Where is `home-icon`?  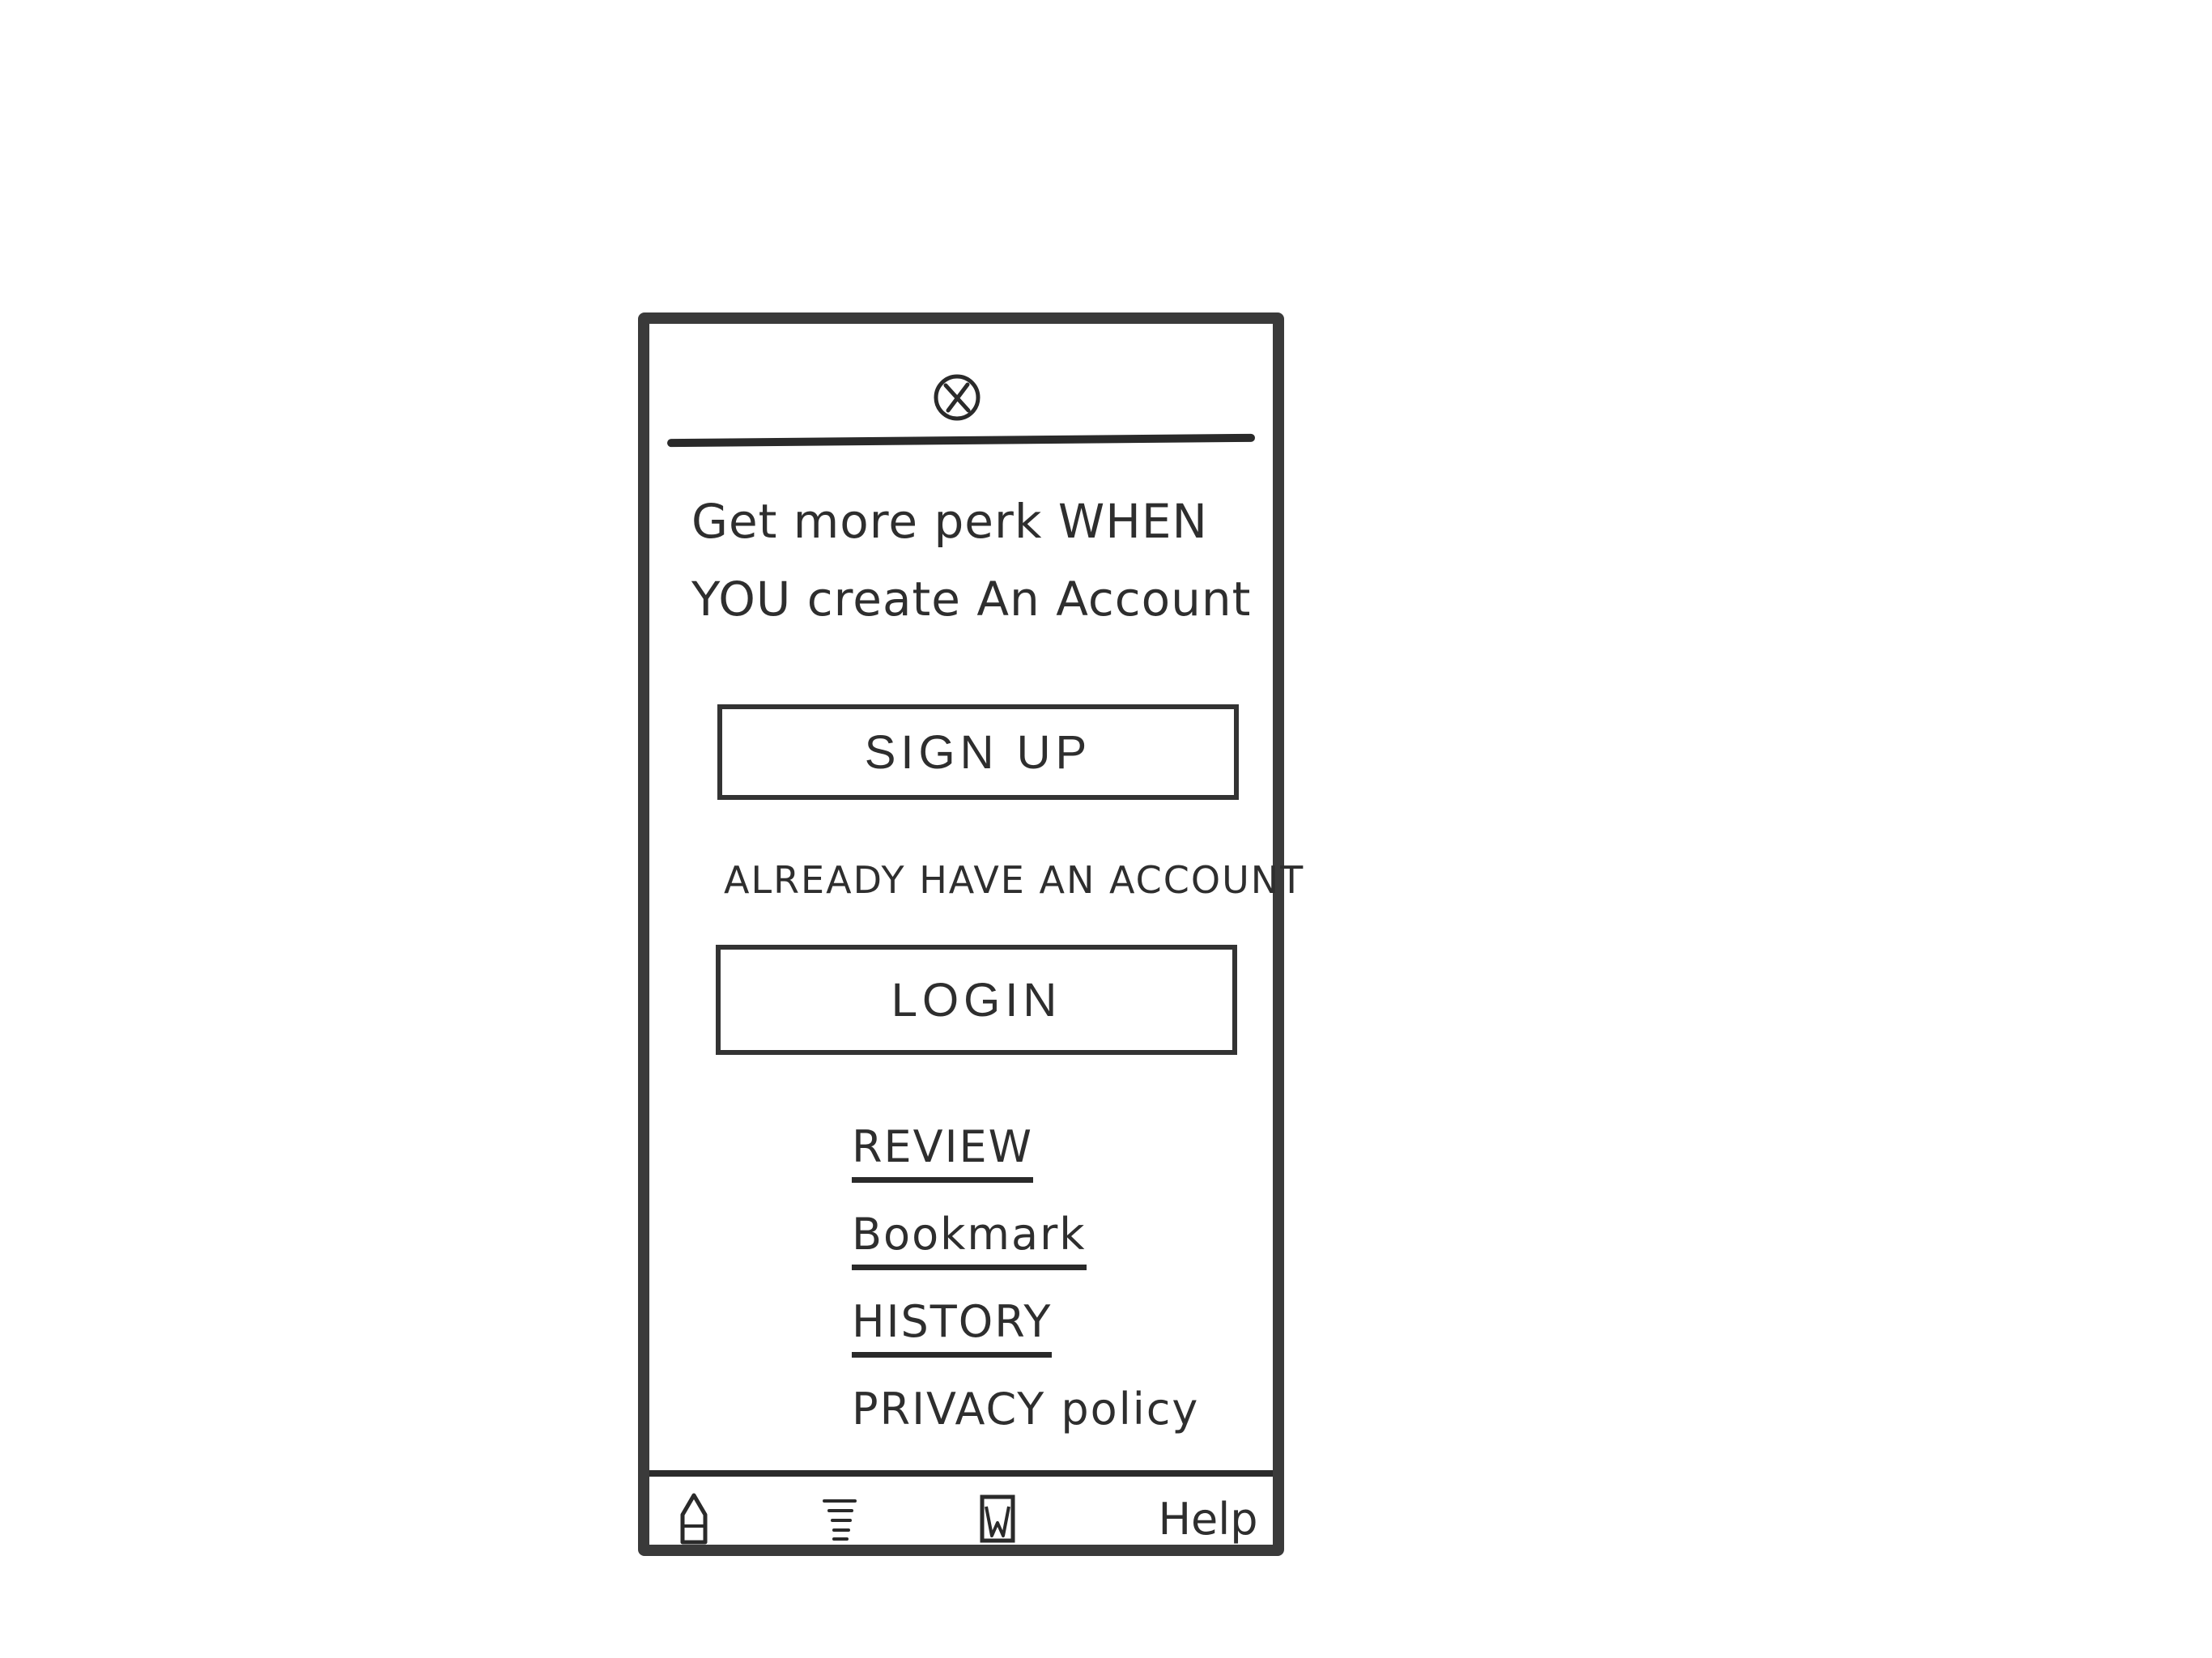 home-icon is located at coordinates (694, 1519).